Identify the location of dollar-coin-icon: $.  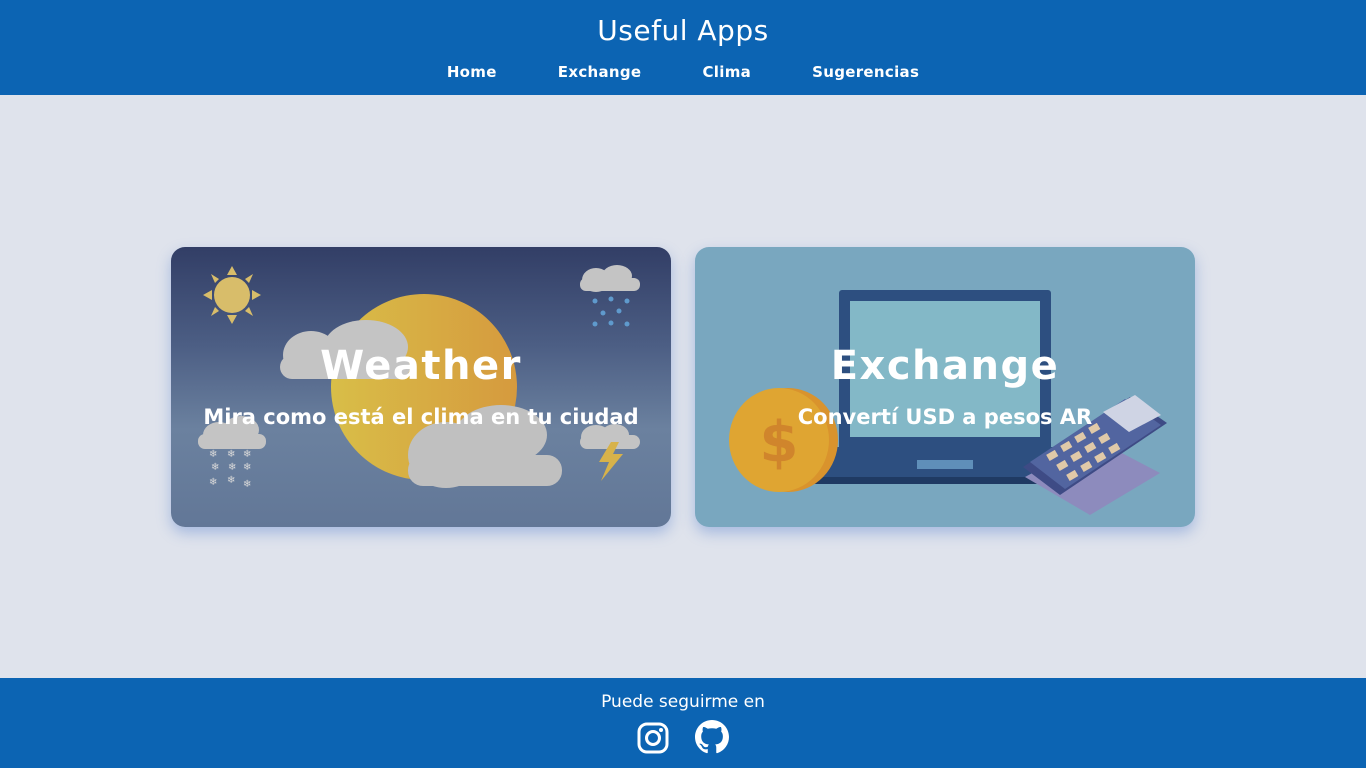
(783, 440).